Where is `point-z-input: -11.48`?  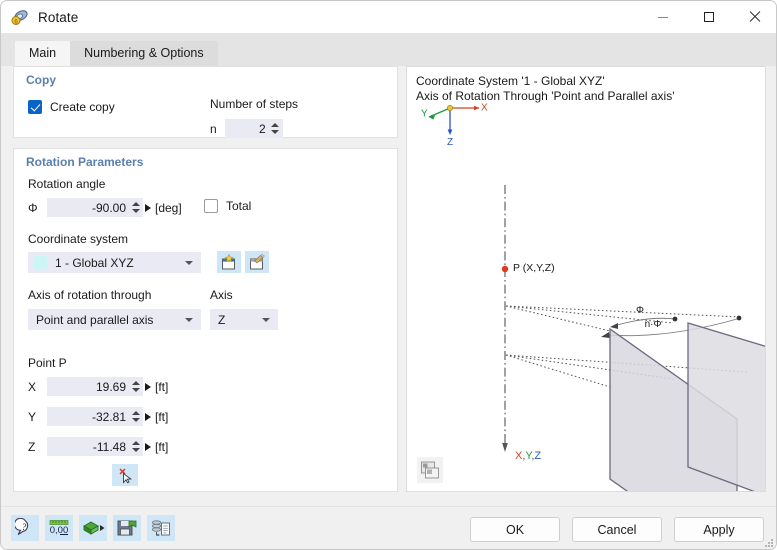 point-z-input: -11.48 is located at coordinates (95, 446).